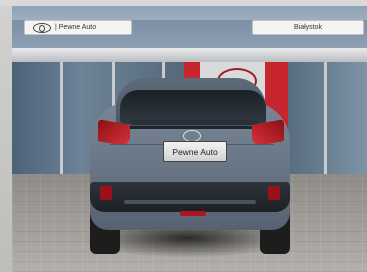 The image size is (367, 272). I want to click on rear-foglight, so click(193, 213).